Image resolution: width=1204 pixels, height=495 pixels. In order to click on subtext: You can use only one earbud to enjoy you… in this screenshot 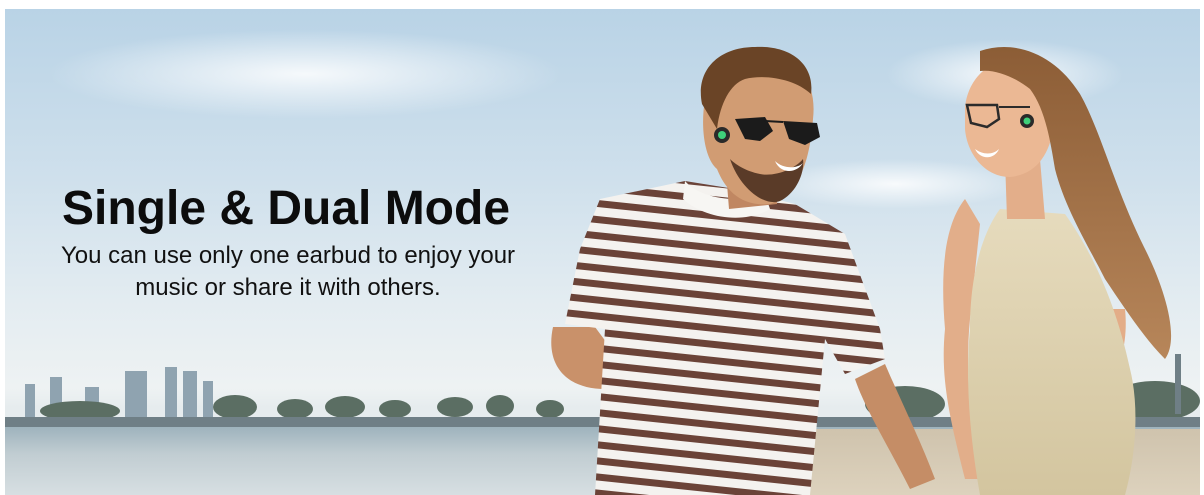, I will do `click(288, 272)`.